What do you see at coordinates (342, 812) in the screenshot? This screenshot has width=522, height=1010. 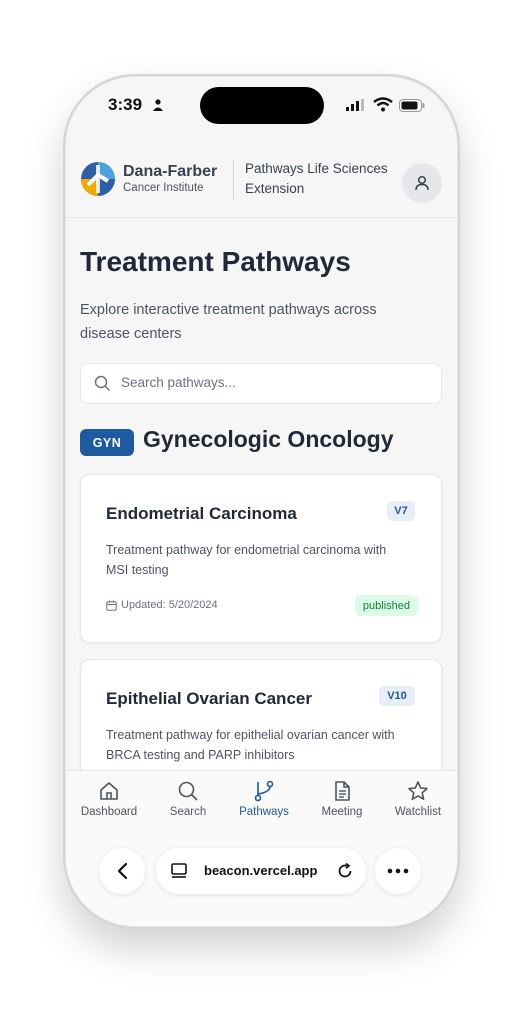 I see `tab-label: Meeting` at bounding box center [342, 812].